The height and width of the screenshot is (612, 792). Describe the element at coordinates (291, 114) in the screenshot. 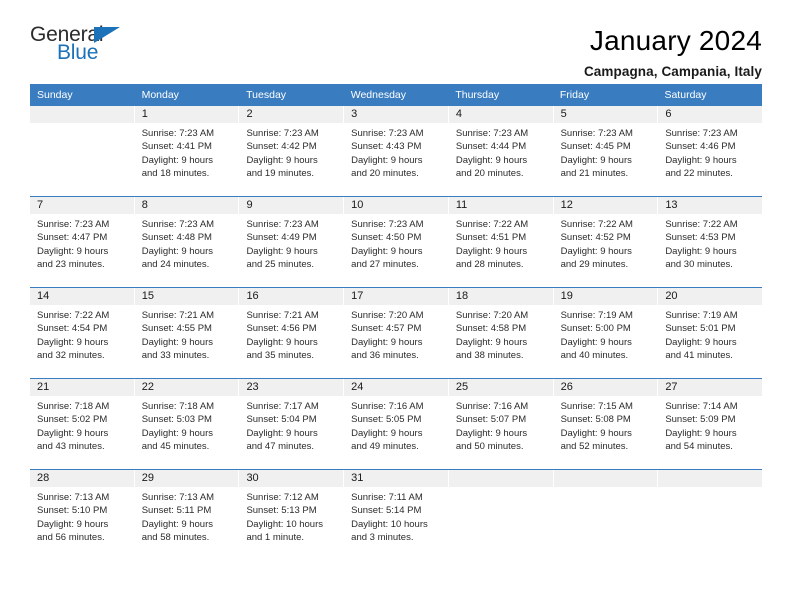

I see `day-number: 2` at that location.